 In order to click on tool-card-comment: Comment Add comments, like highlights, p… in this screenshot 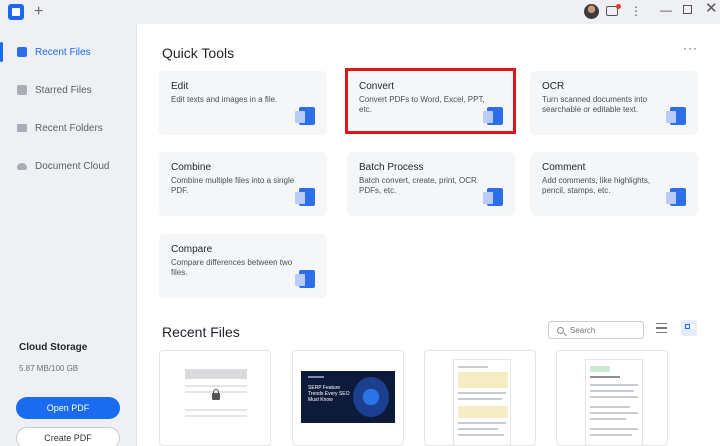, I will do `click(614, 184)`.